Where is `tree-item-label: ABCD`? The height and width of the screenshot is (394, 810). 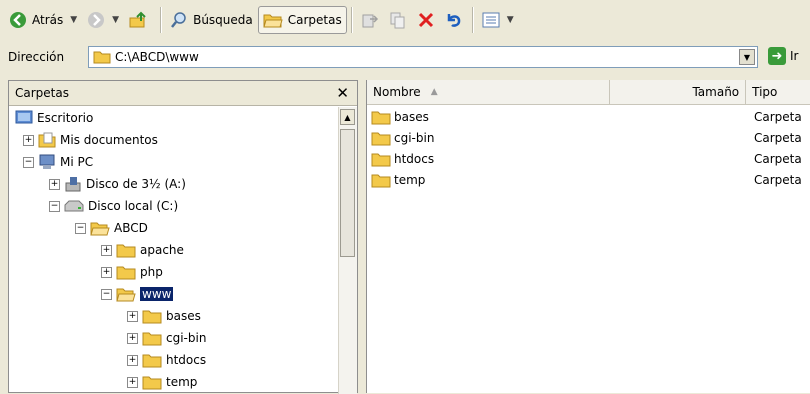 tree-item-label: ABCD is located at coordinates (131, 228).